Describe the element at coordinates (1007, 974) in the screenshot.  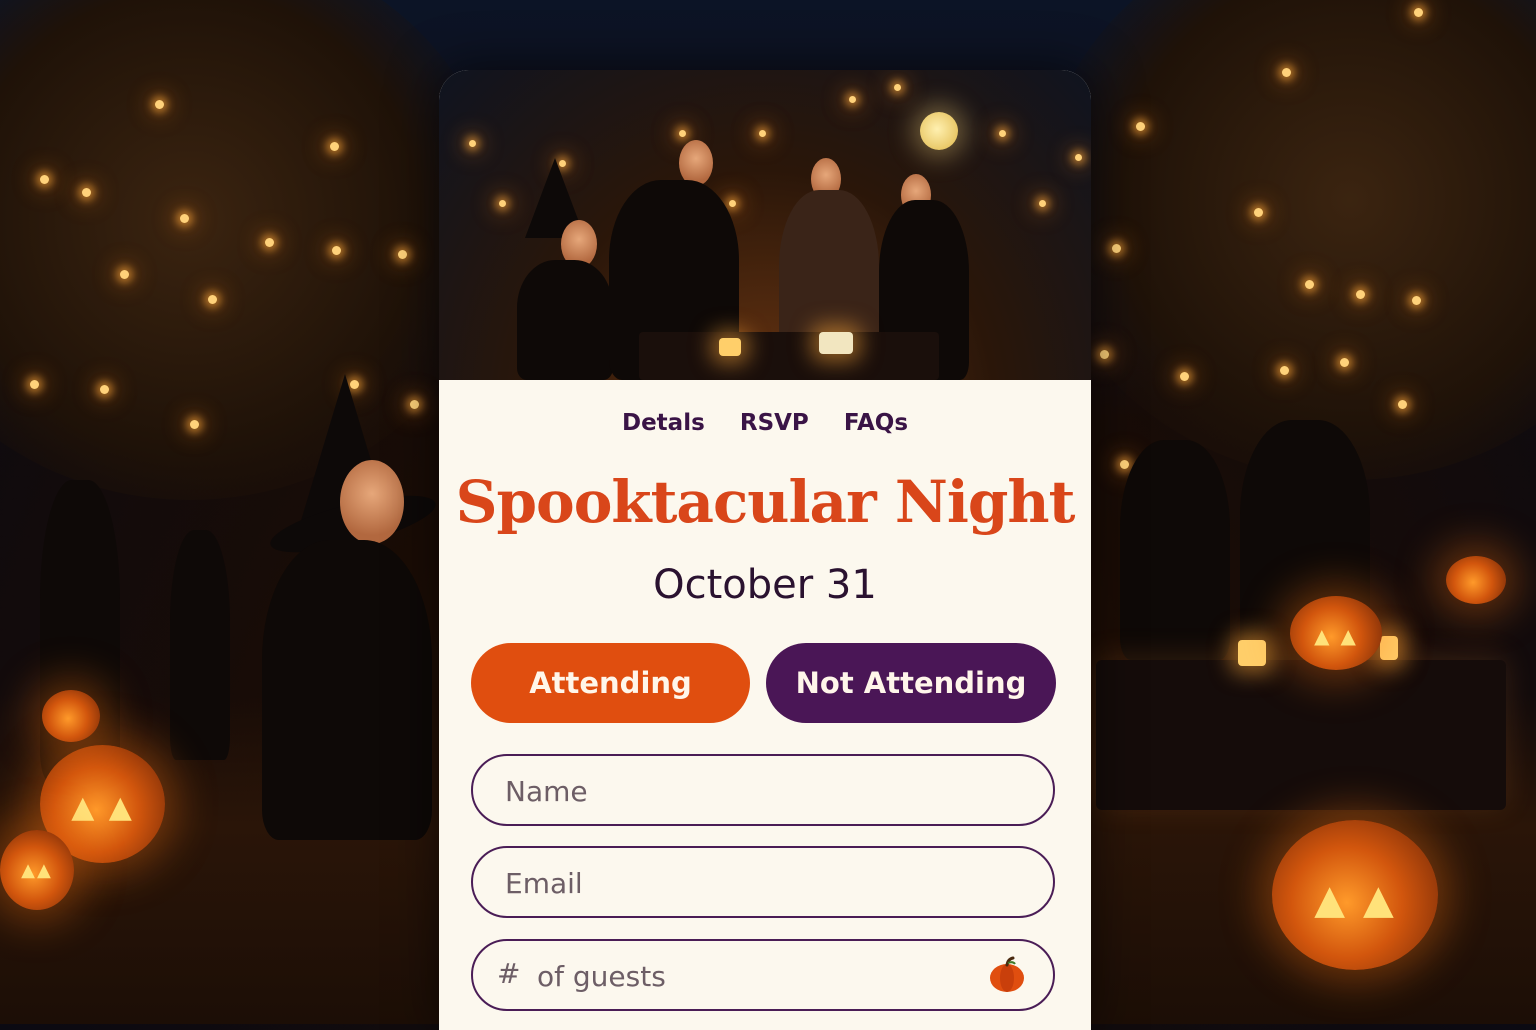
I see `pumpkin-icon` at that location.